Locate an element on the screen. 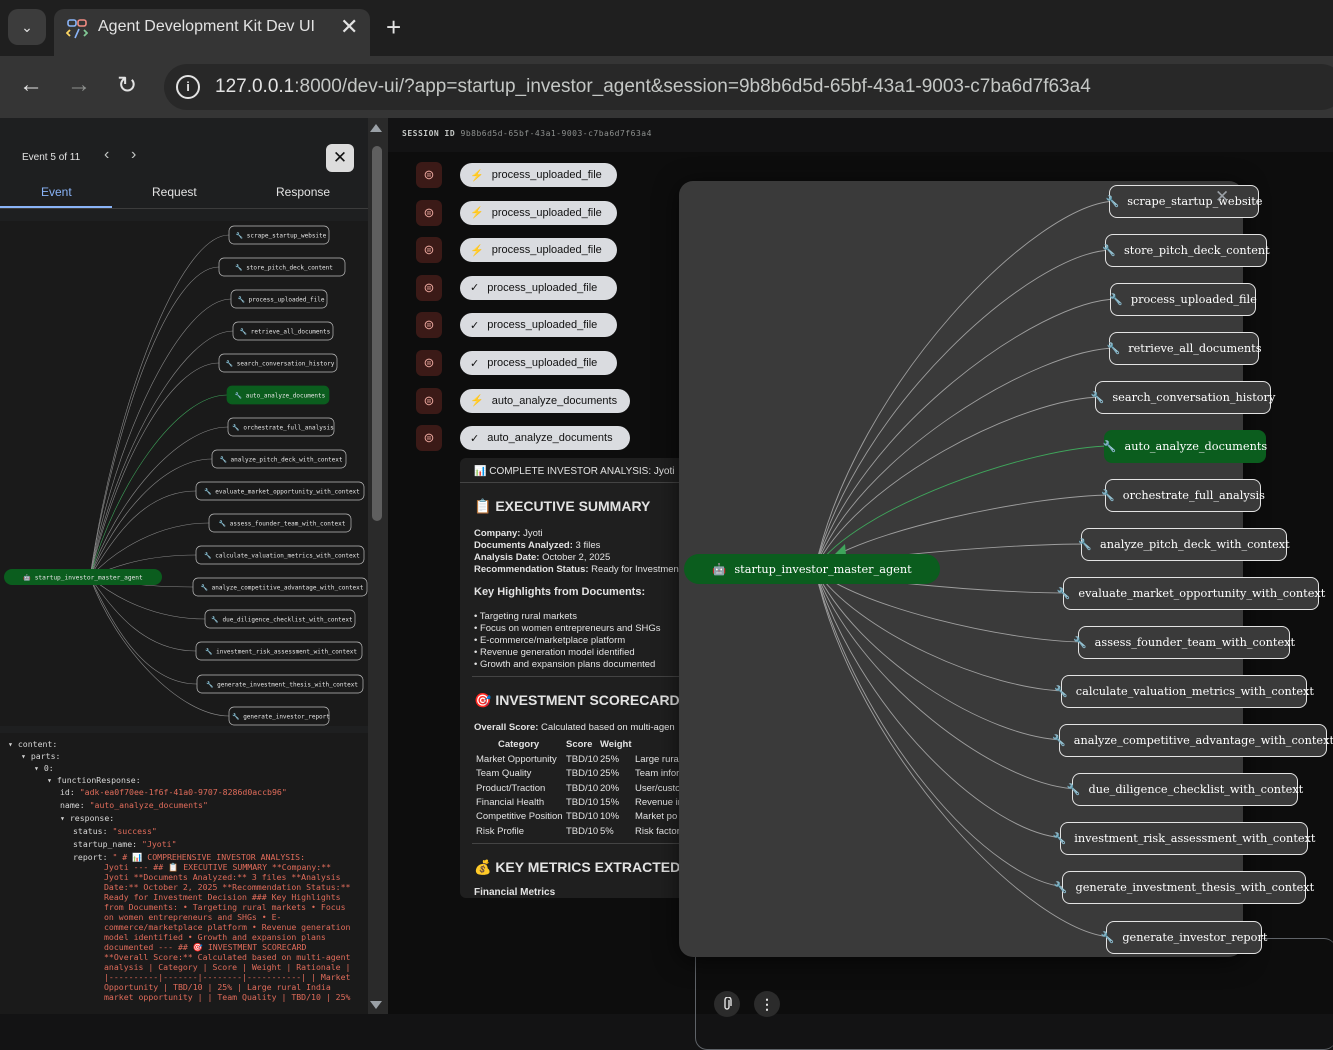  table-cell: 15% is located at coordinates (610, 802).